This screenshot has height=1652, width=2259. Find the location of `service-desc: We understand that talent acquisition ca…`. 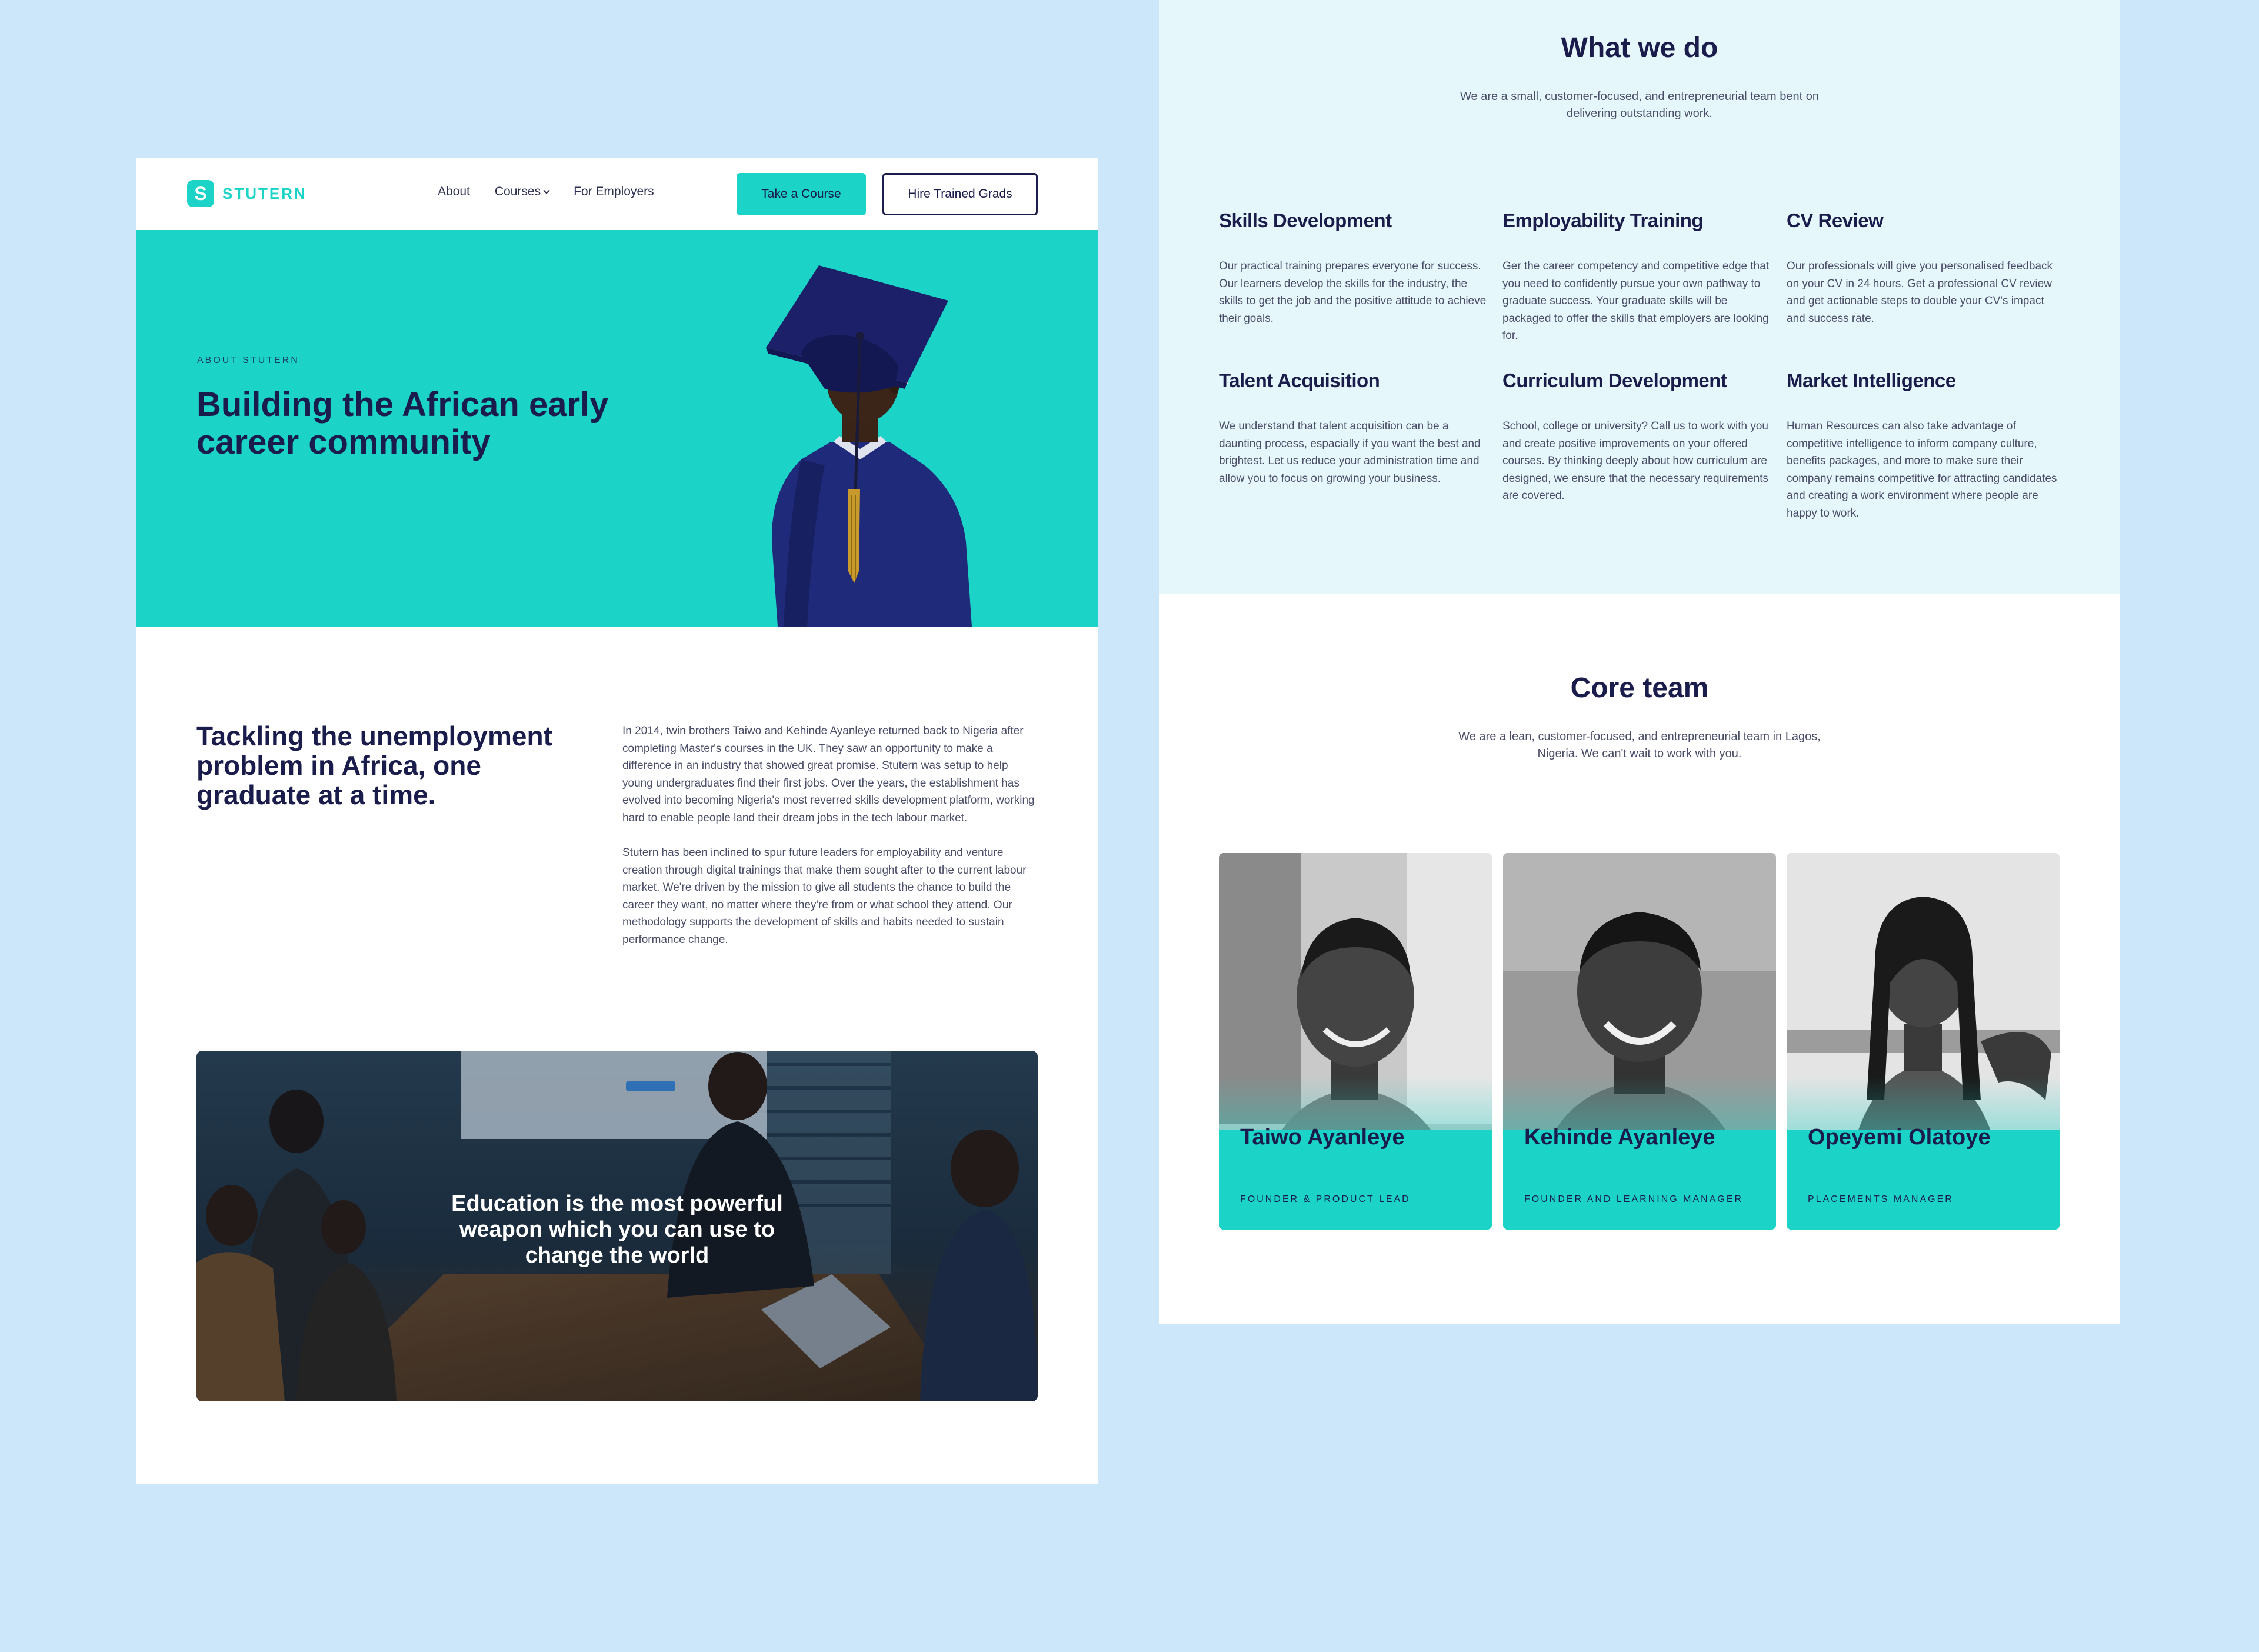

service-desc: We understand that talent acquisition ca… is located at coordinates (1350, 452).